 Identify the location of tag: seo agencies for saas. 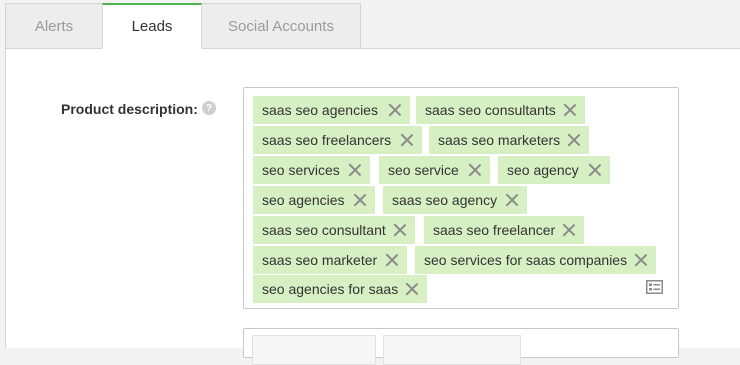
(340, 289).